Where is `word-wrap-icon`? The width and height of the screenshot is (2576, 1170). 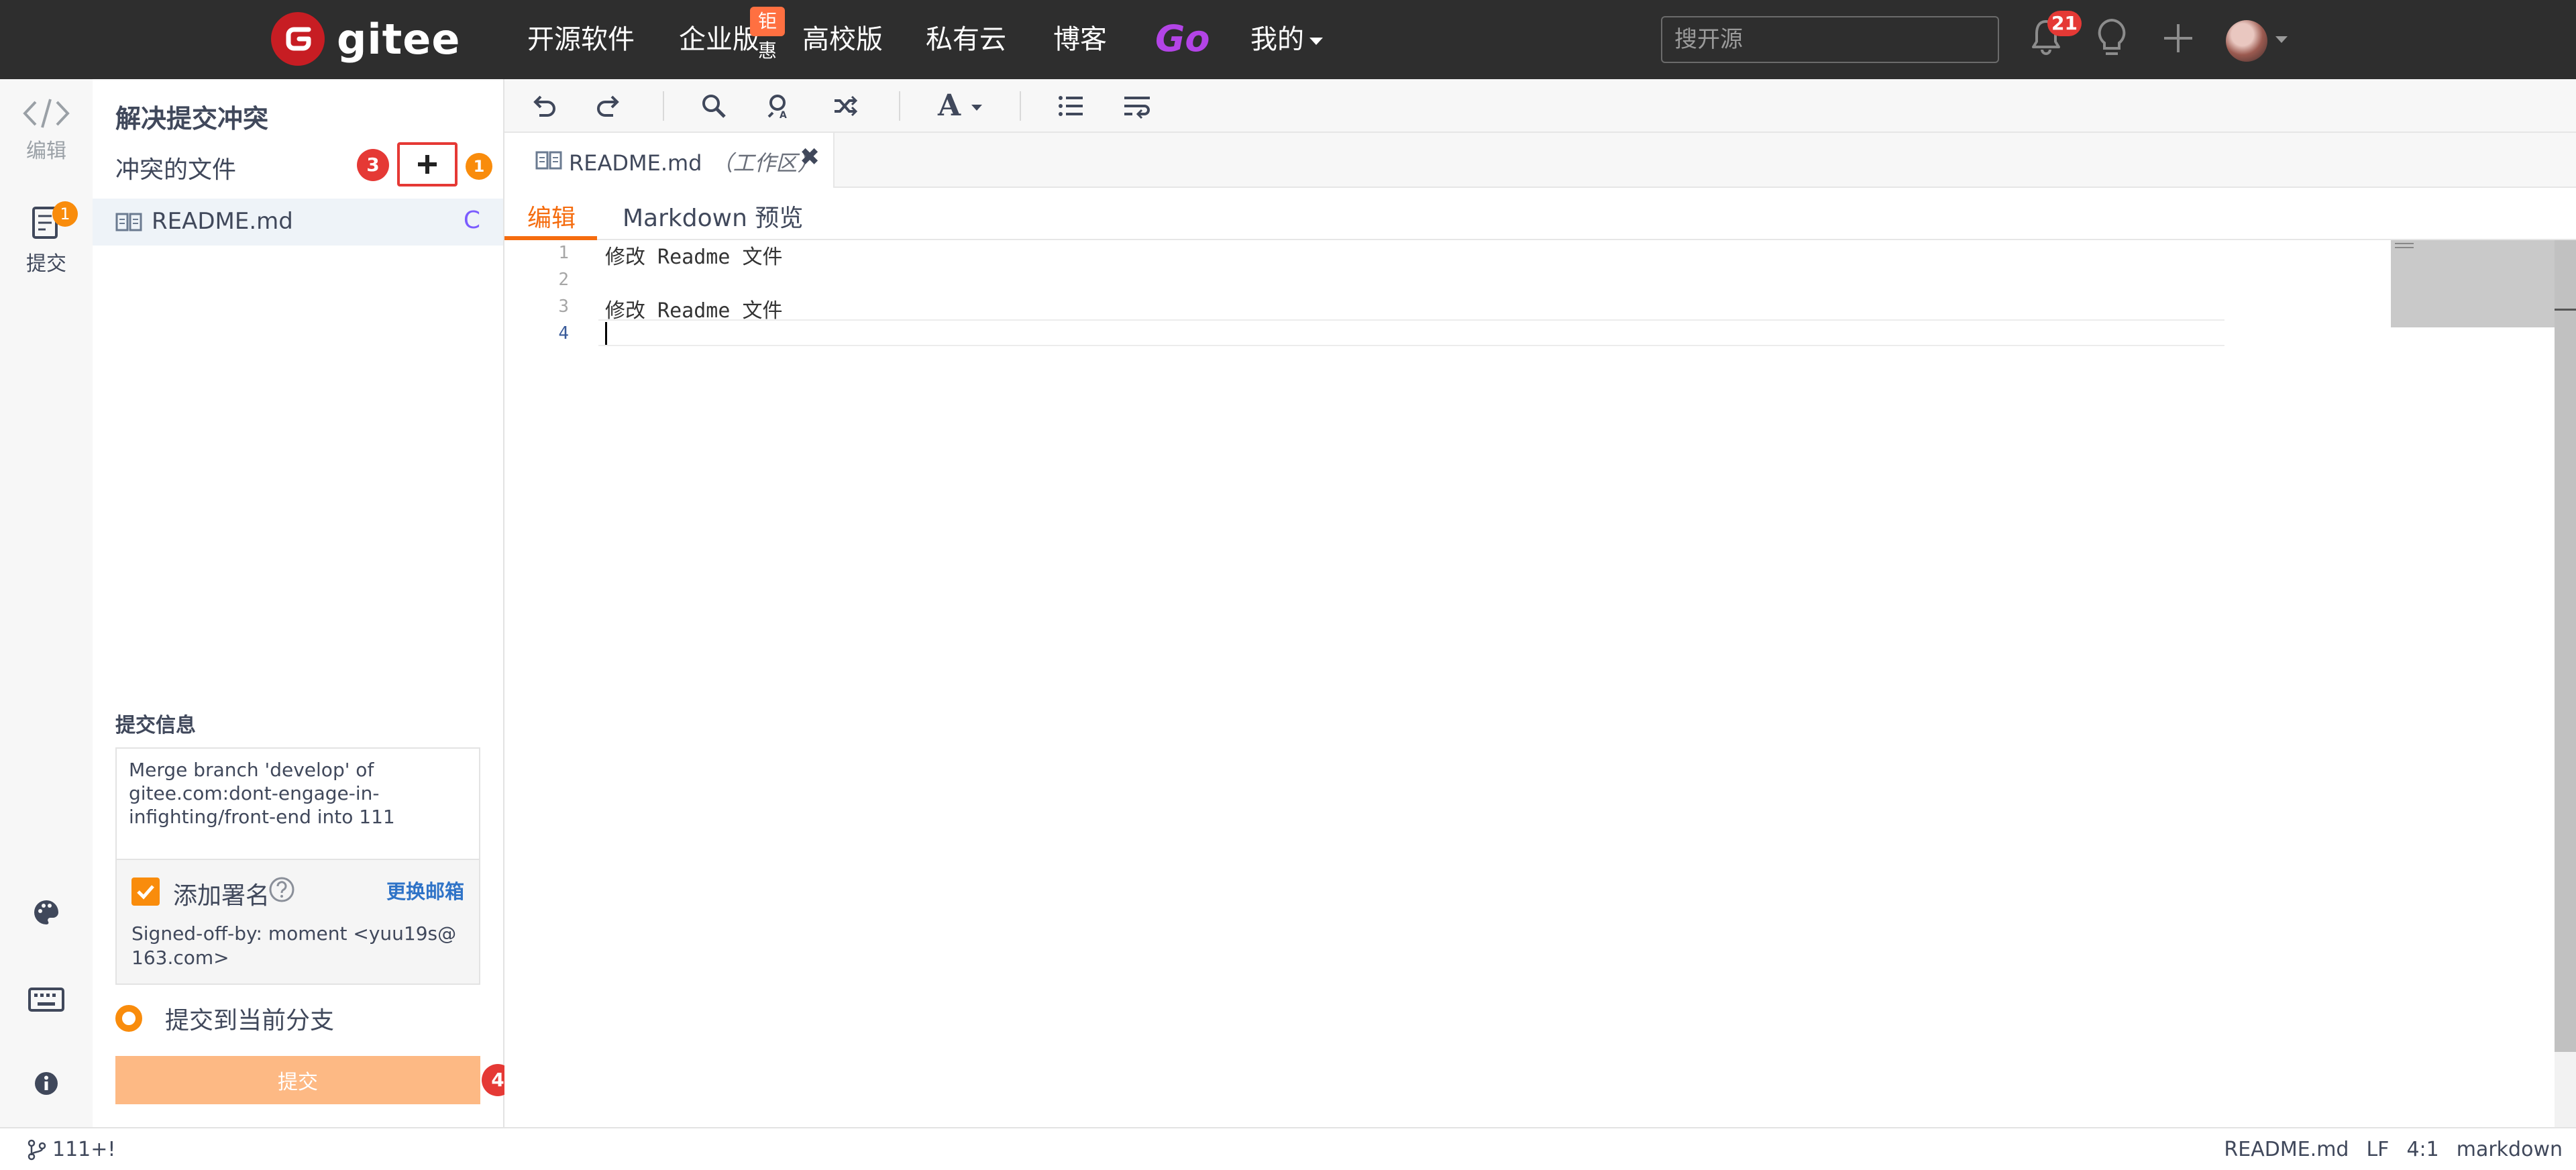 word-wrap-icon is located at coordinates (1137, 106).